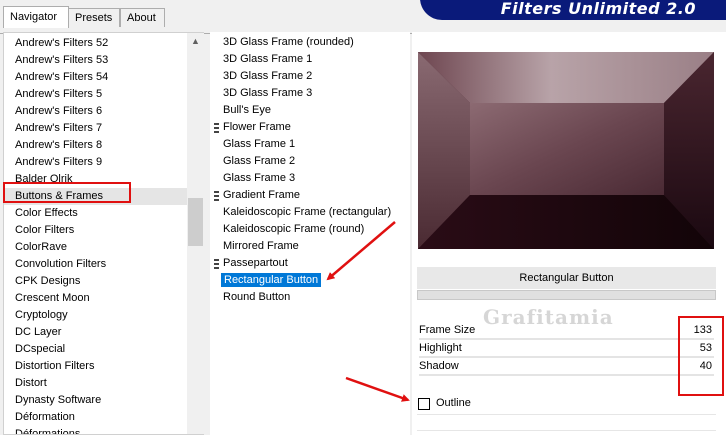 The height and width of the screenshot is (435, 726). What do you see at coordinates (259, 161) in the screenshot?
I see `filter-item-label: Glass Frame 2` at bounding box center [259, 161].